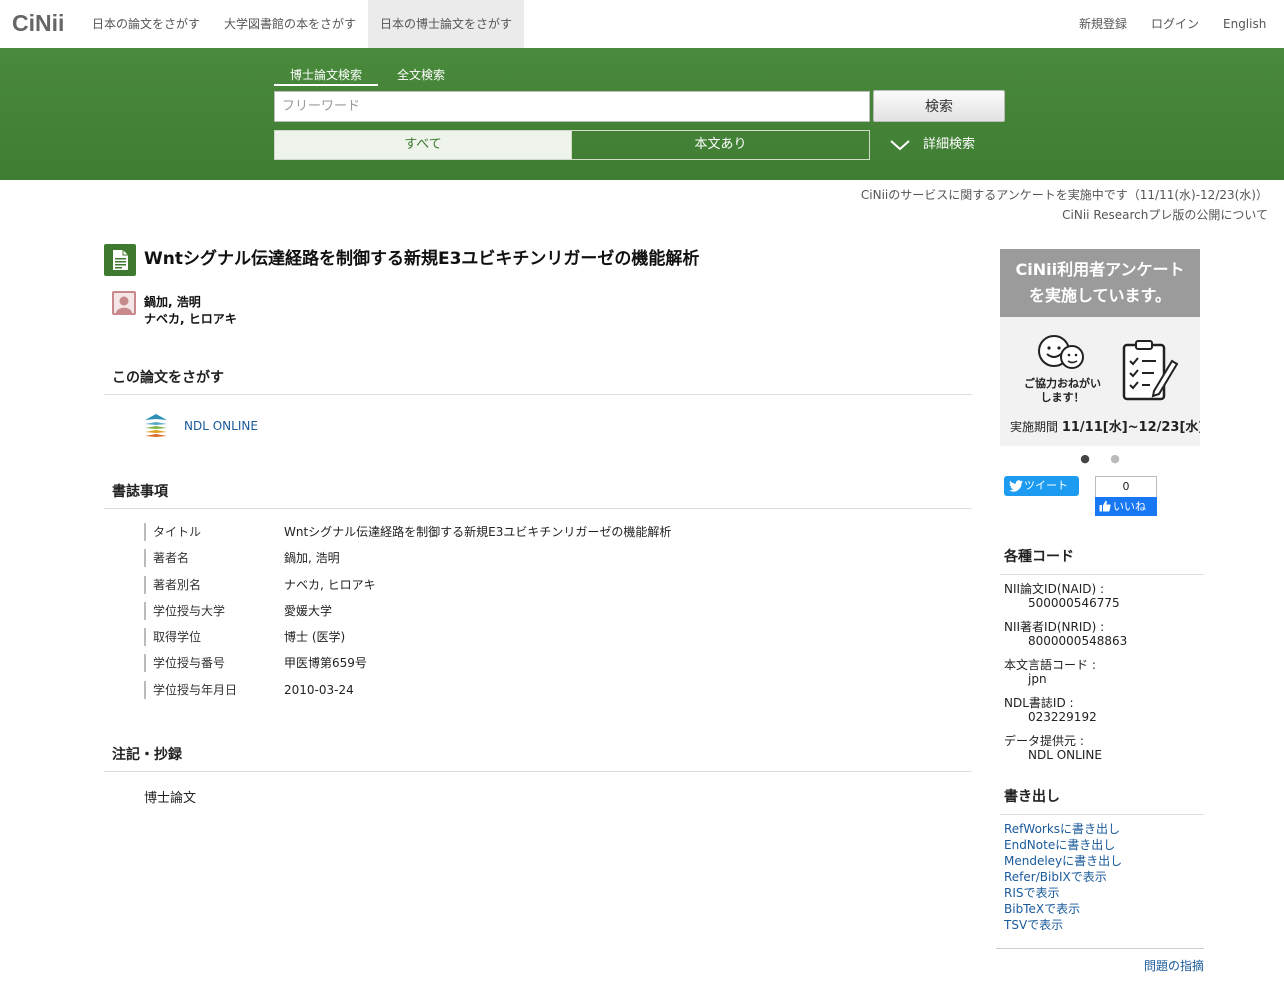 The image size is (1284, 1005). I want to click on export-bibtex-link: BibTeXで表示, so click(1042, 908).